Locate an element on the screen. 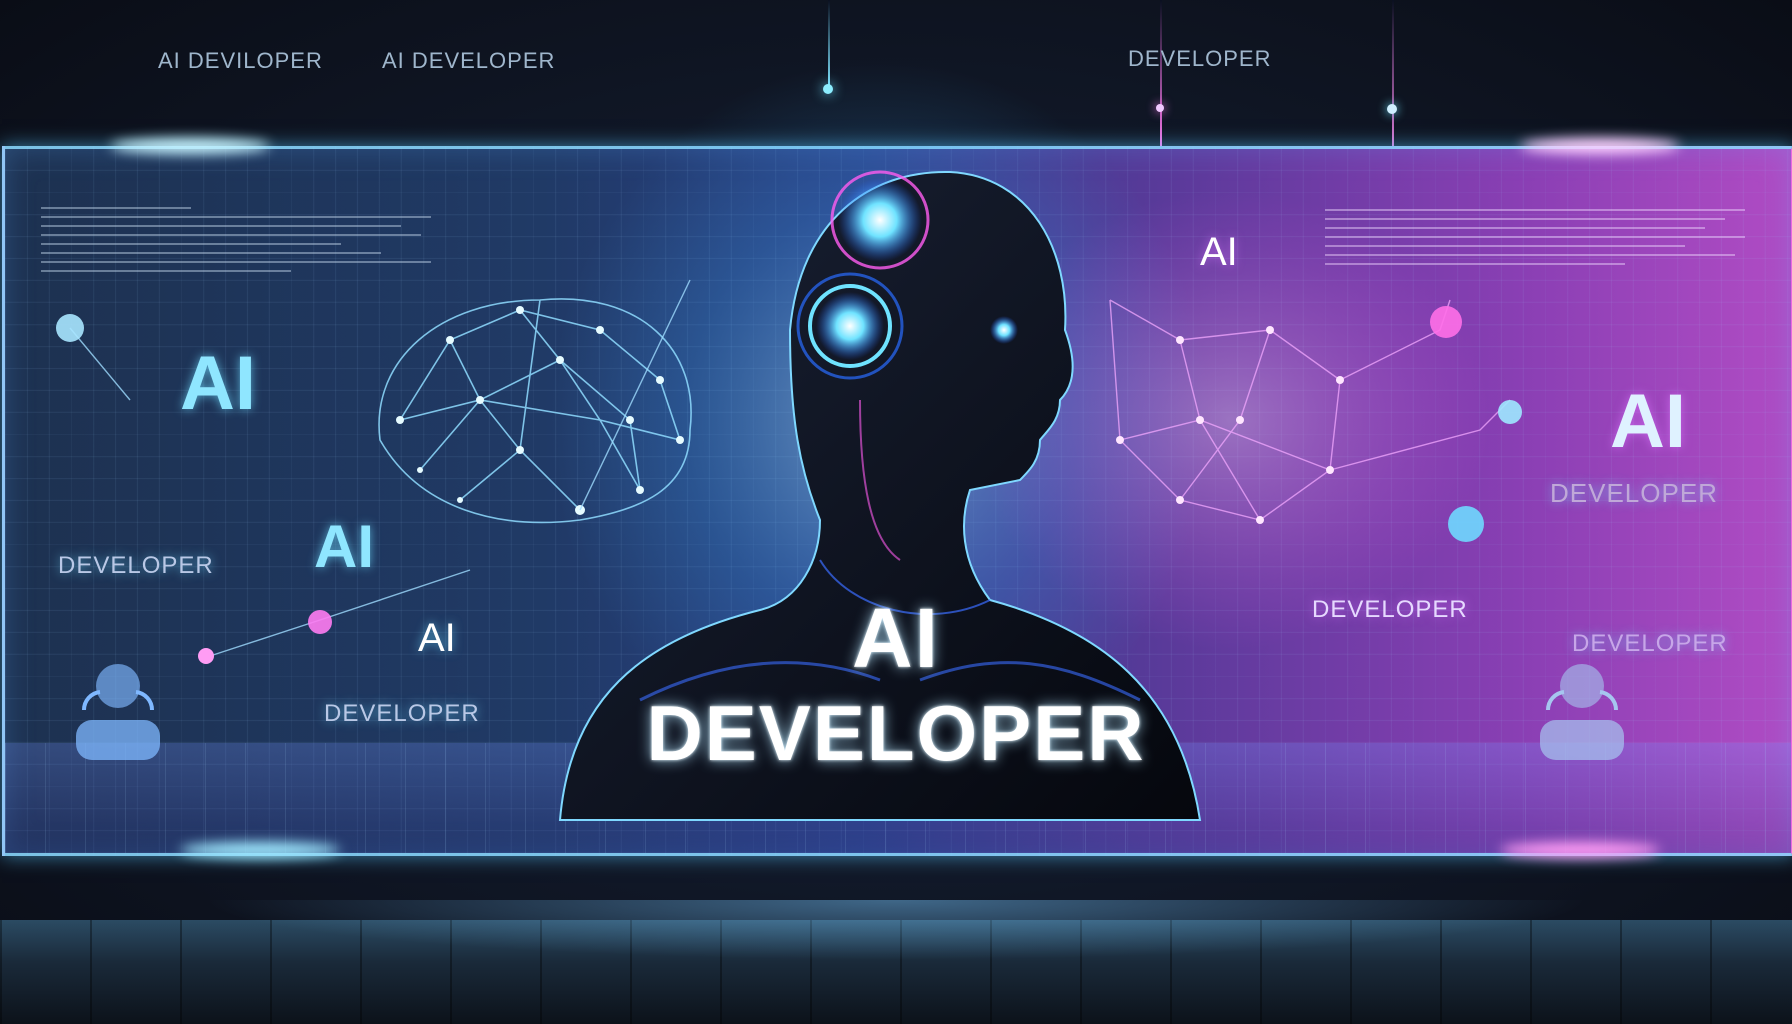 Image resolution: width=1792 pixels, height=1024 pixels. eye-glow is located at coordinates (1004, 330).